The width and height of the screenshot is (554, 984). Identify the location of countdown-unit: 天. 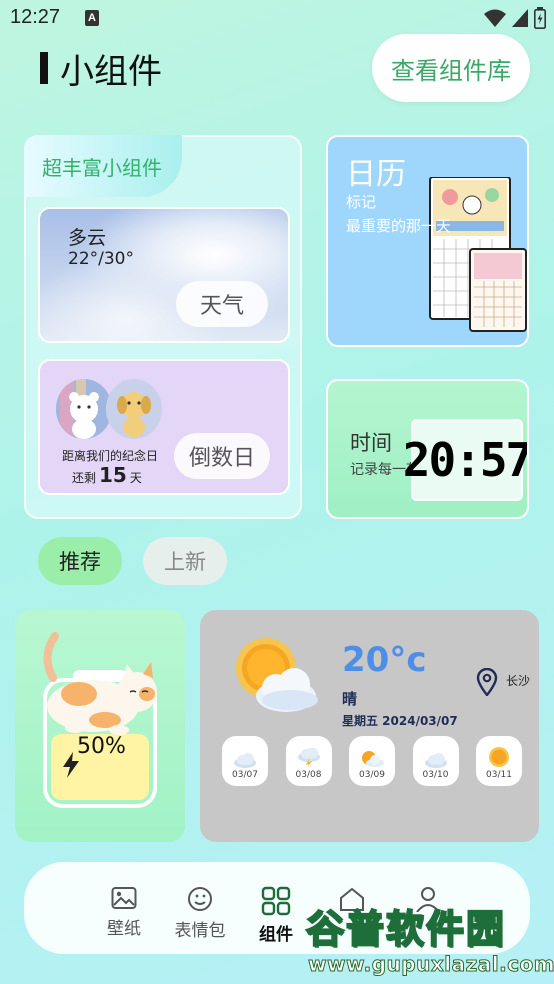
(135, 478).